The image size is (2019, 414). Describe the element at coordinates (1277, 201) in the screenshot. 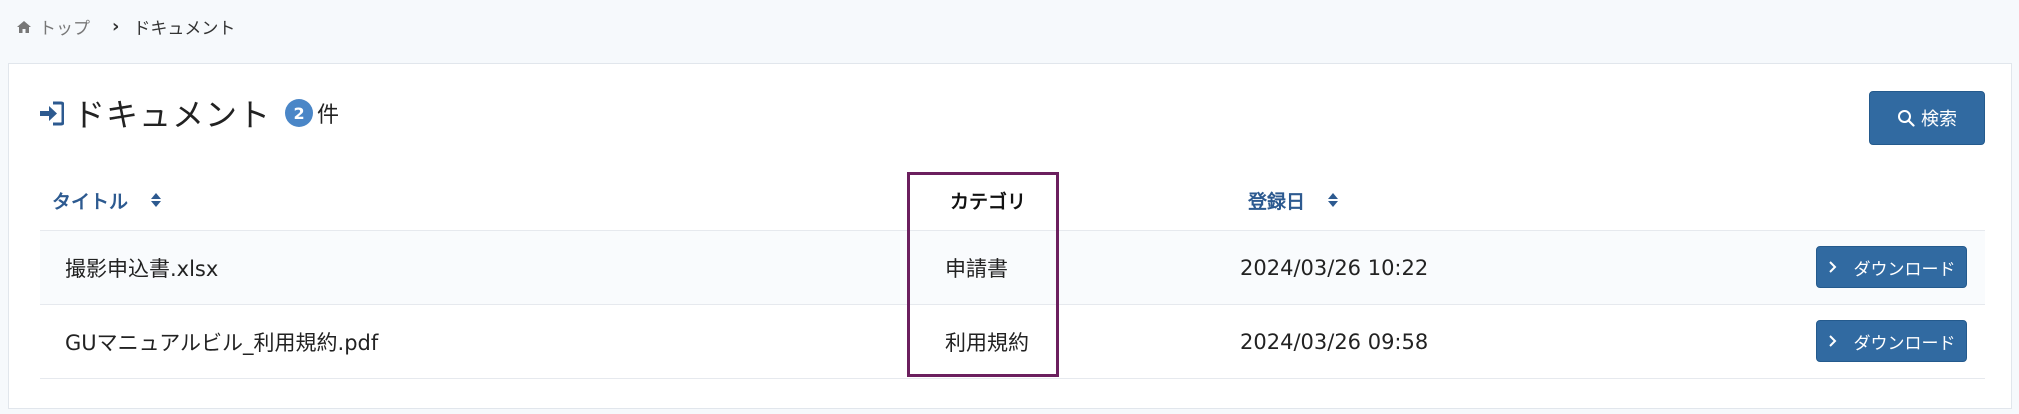

I see `column-header-label: 登録日` at that location.